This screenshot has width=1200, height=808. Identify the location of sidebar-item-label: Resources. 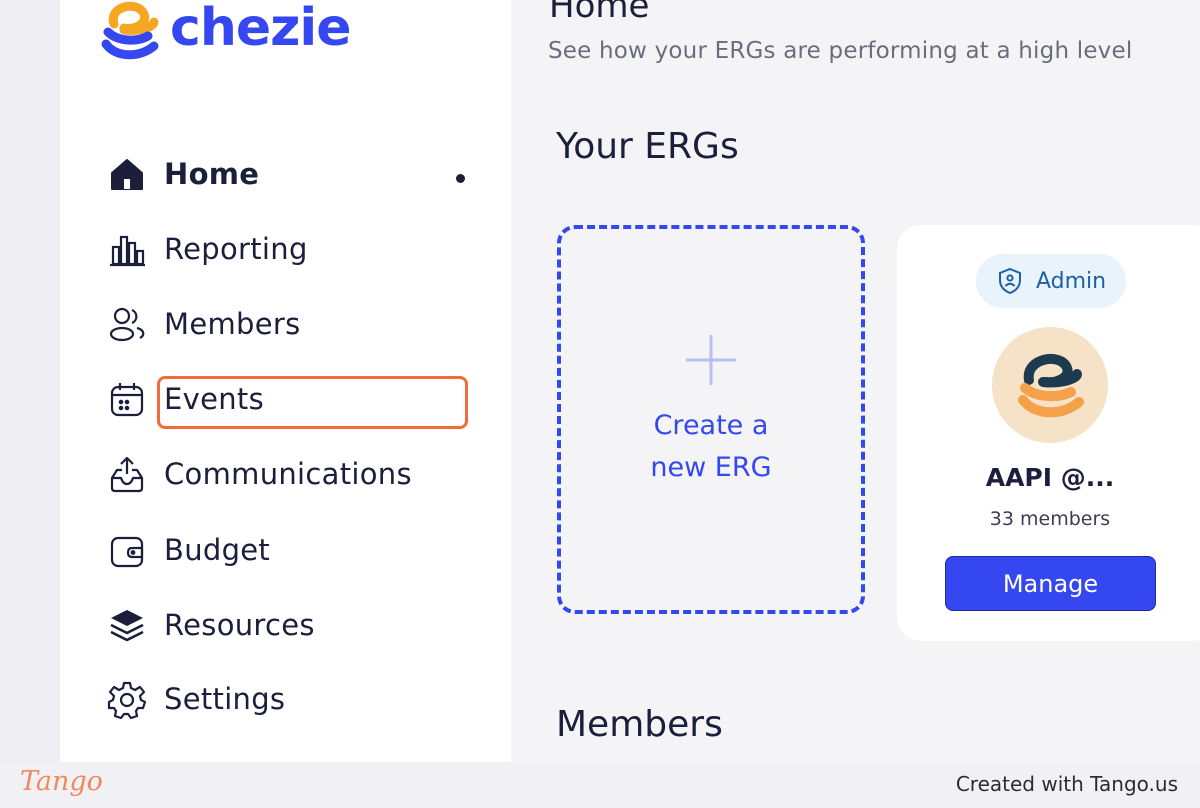
(239, 625).